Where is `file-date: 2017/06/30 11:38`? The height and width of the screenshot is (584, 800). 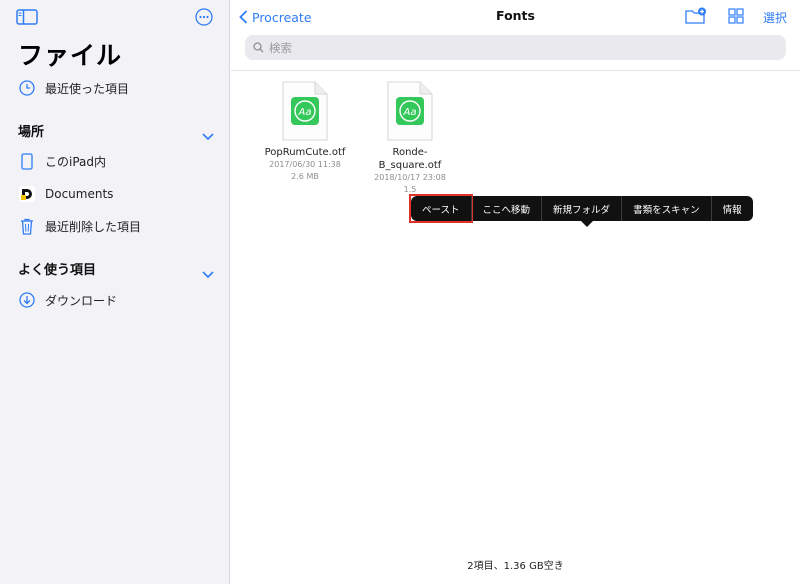 file-date: 2017/06/30 11:38 is located at coordinates (305, 164).